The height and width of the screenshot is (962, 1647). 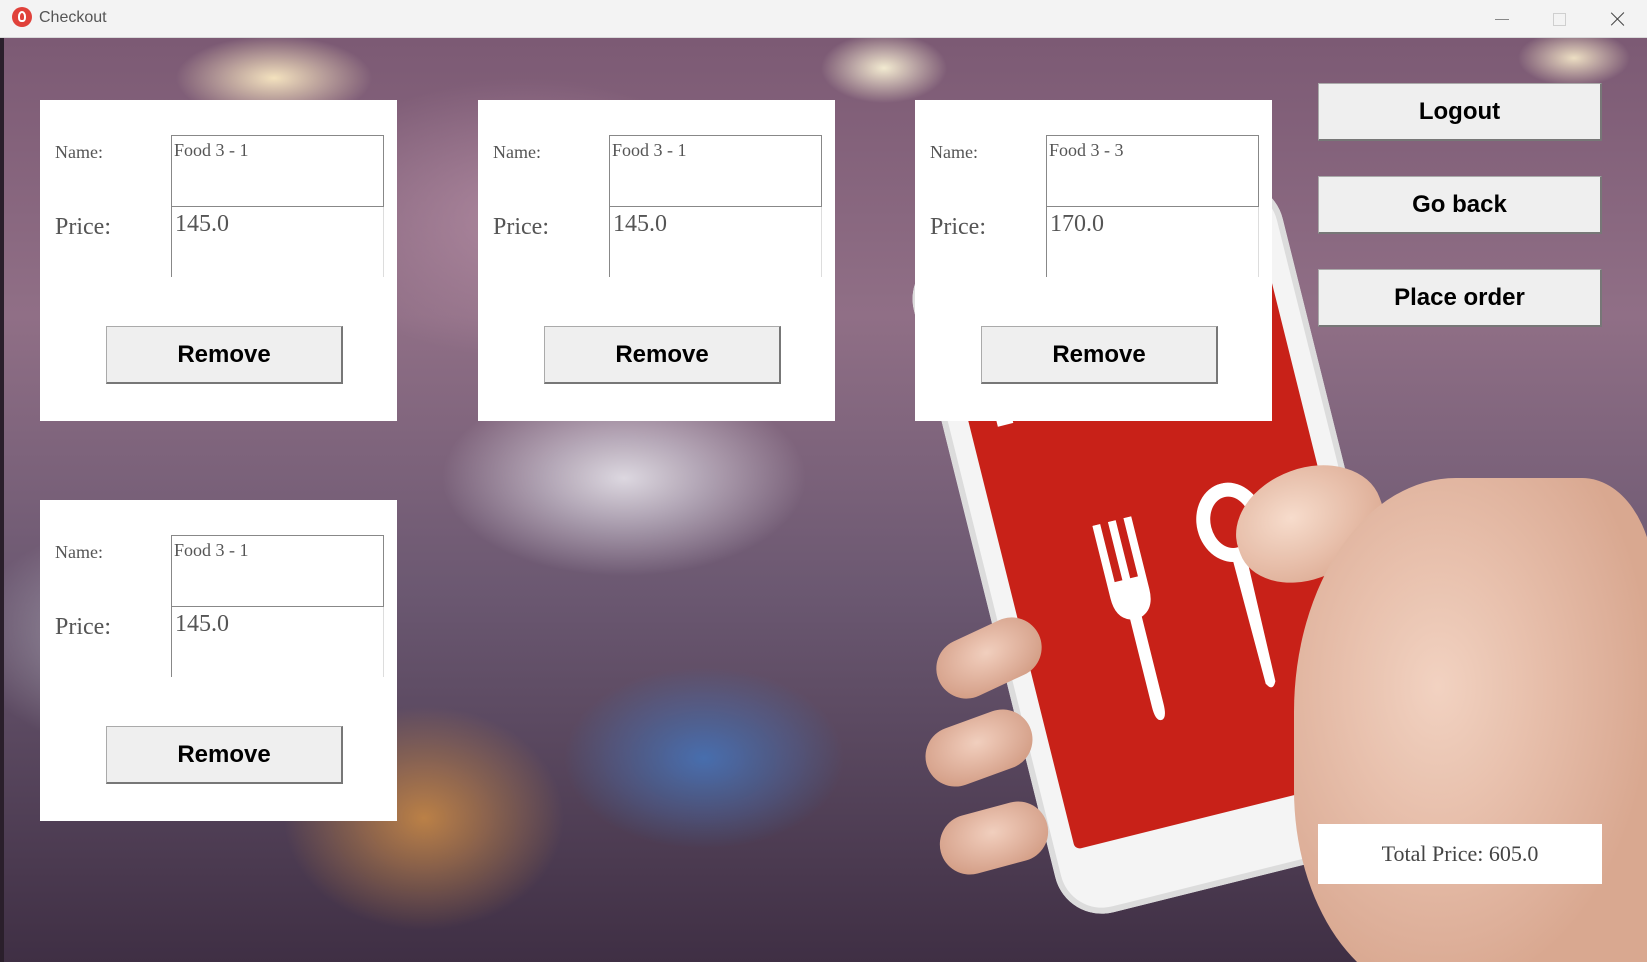 I want to click on logout-button: Logout, so click(x=1460, y=112).